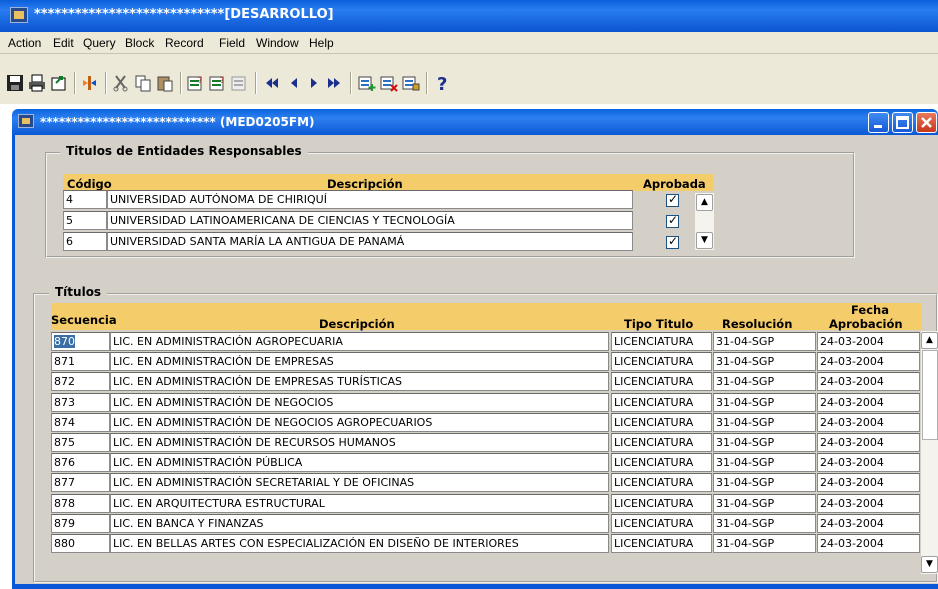 This screenshot has width=938, height=589. I want to click on entidad-descripcion-field: UNIVERSIDAD AUTÓNOMA DE CHIRIQUÍ, so click(370, 199).